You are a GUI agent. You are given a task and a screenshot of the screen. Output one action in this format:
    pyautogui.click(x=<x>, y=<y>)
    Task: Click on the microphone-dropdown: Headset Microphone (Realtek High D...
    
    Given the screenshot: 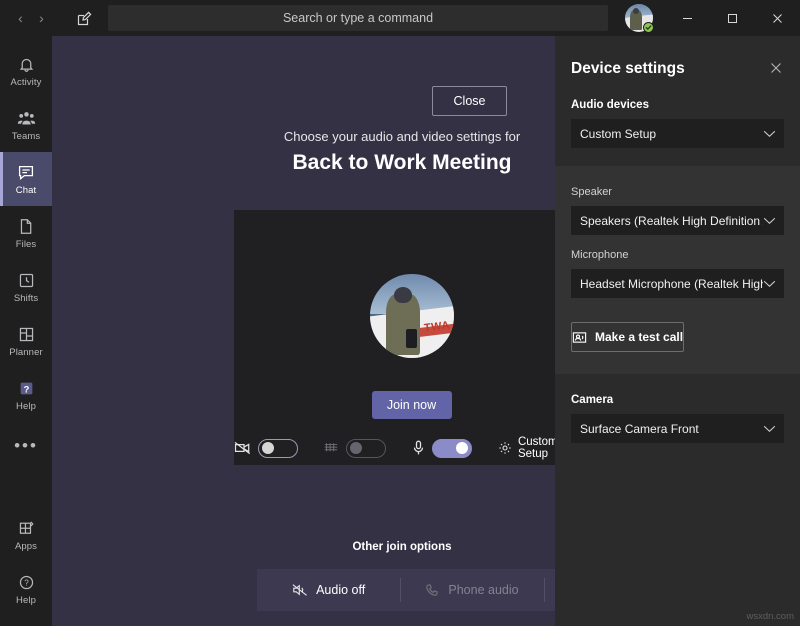 What is the action you would take?
    pyautogui.click(x=677, y=283)
    